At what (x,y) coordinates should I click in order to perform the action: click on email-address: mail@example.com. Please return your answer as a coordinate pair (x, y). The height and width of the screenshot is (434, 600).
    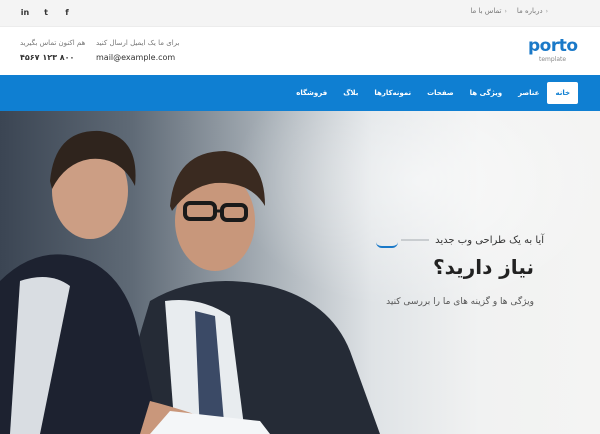
    Looking at the image, I should click on (137, 57).